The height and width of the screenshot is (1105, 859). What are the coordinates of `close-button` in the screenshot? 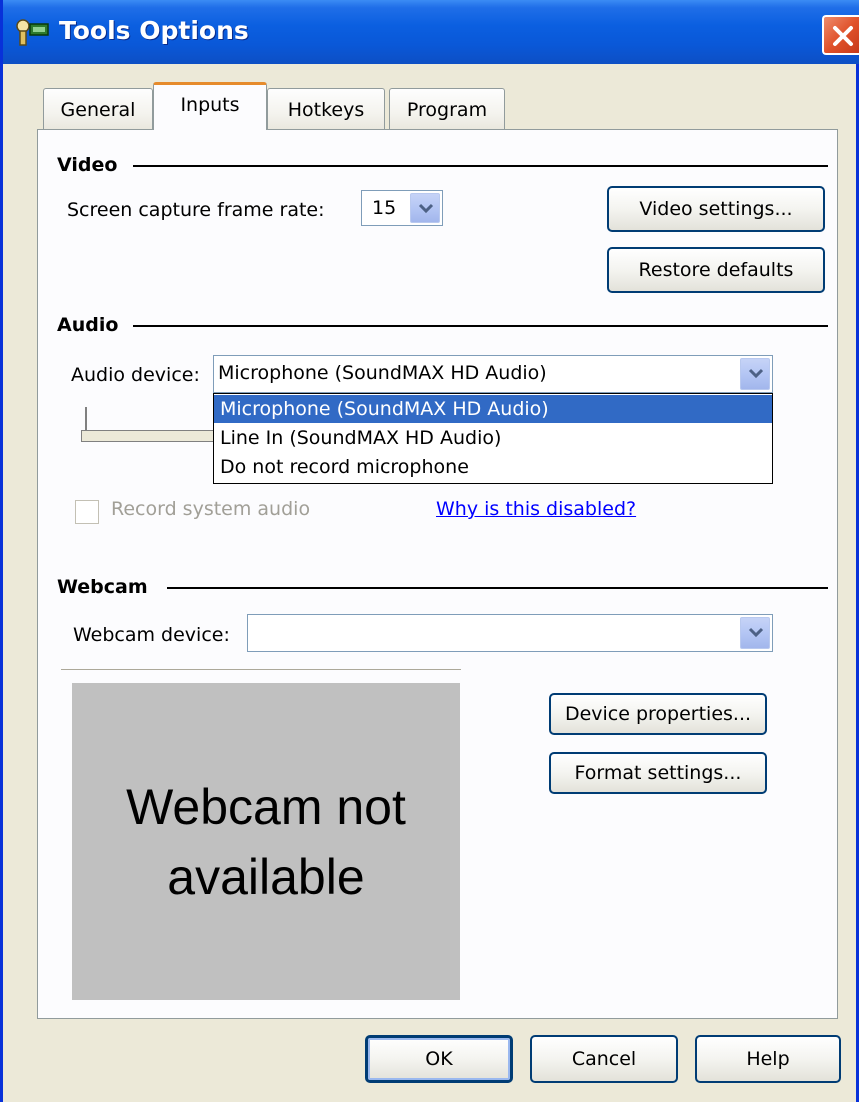 It's located at (840, 35).